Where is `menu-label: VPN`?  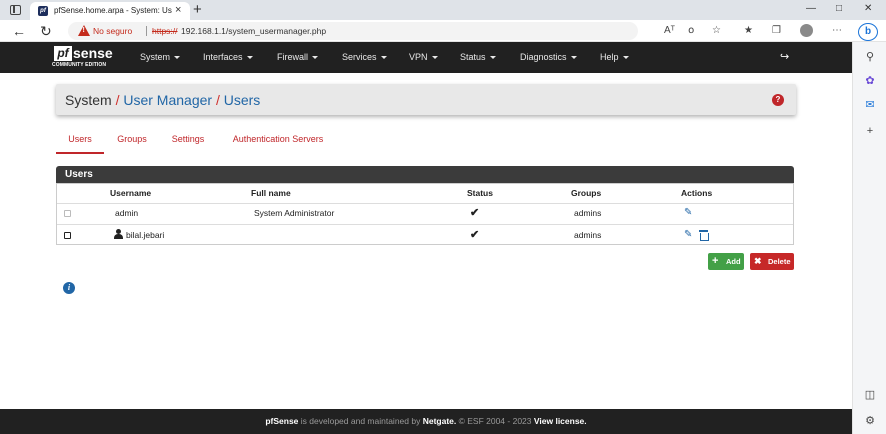 menu-label: VPN is located at coordinates (418, 57).